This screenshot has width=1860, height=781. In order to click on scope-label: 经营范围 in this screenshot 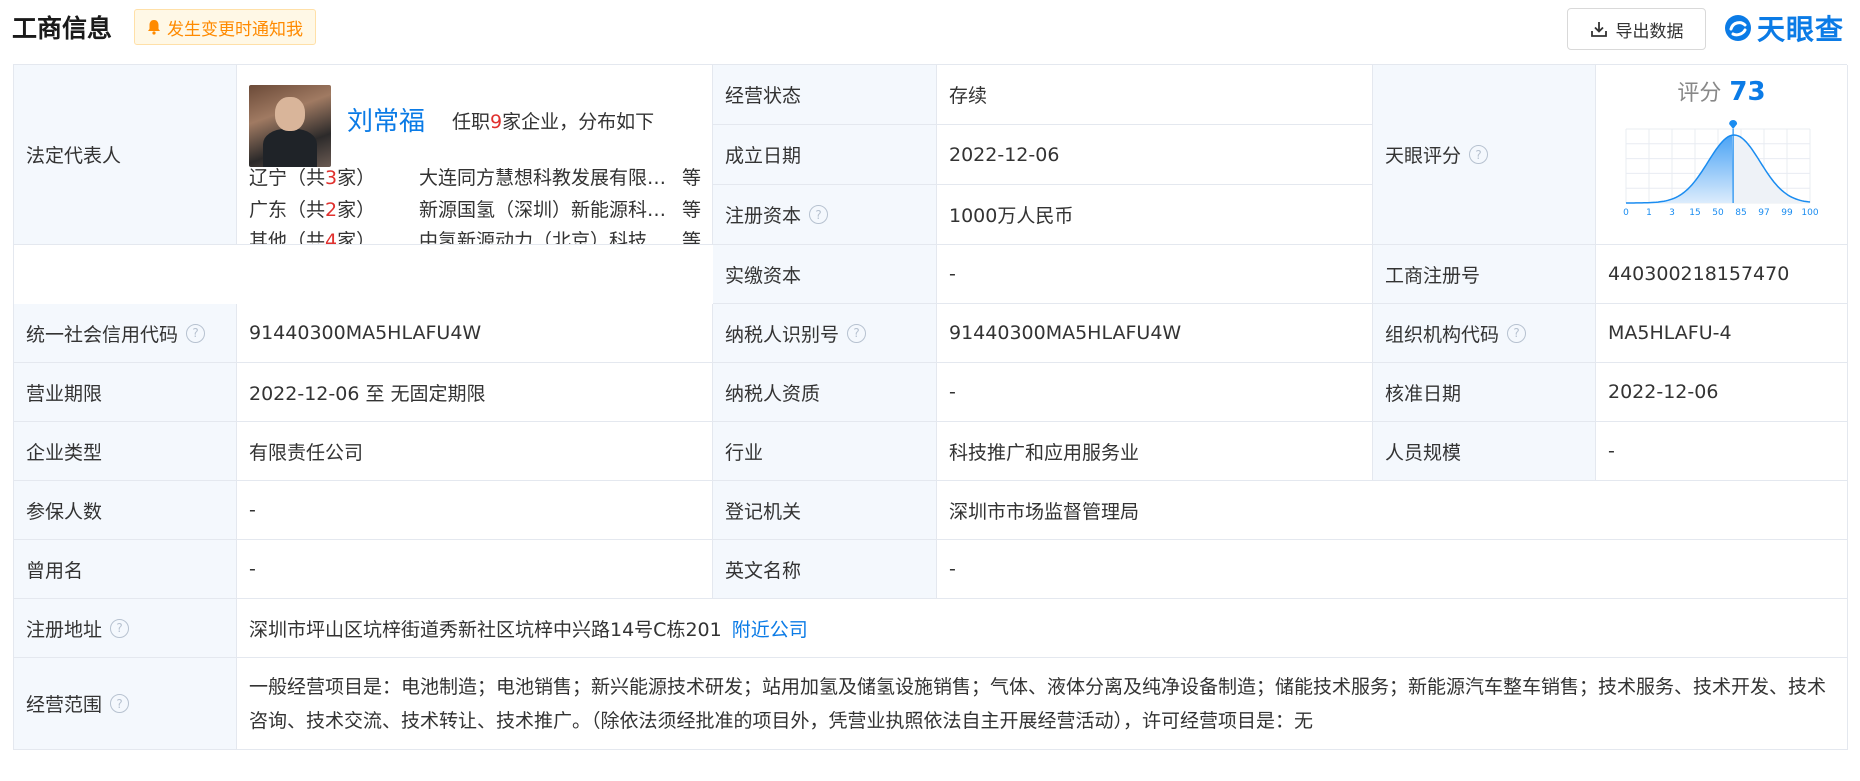, I will do `click(64, 705)`.